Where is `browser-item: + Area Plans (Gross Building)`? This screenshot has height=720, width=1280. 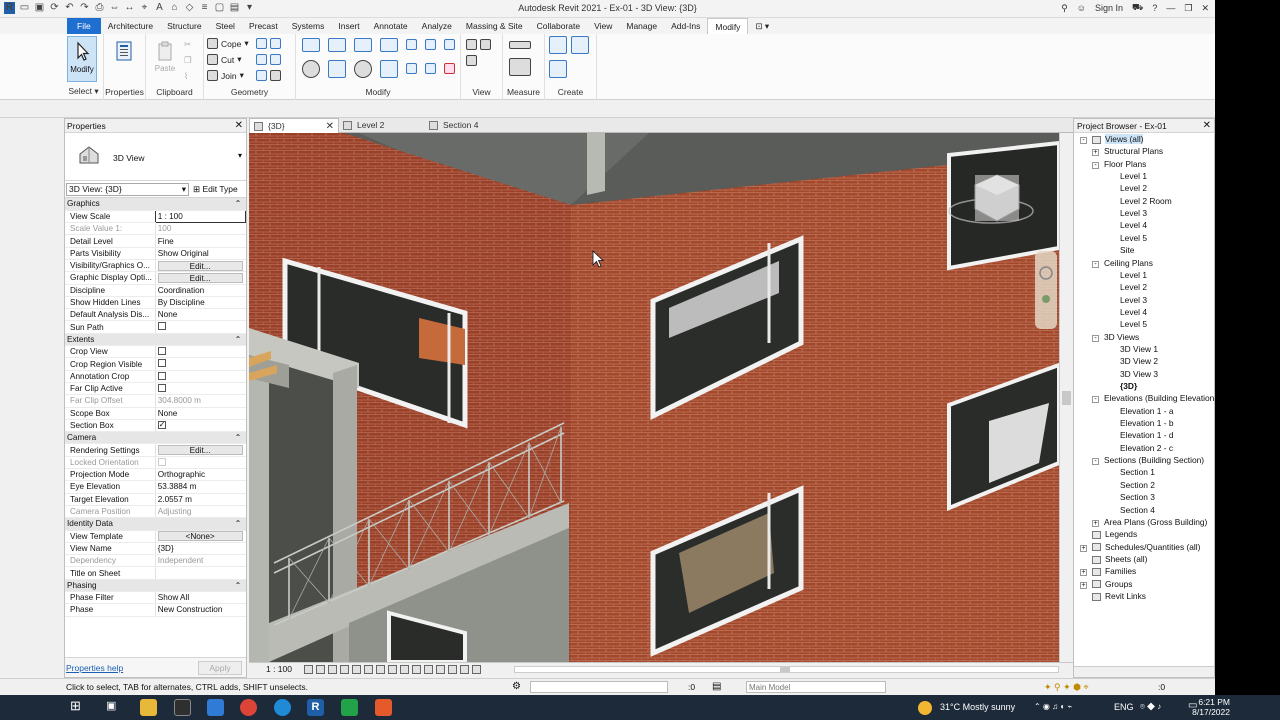
browser-item: + Area Plans (Gross Building) is located at coordinates (1149, 522).